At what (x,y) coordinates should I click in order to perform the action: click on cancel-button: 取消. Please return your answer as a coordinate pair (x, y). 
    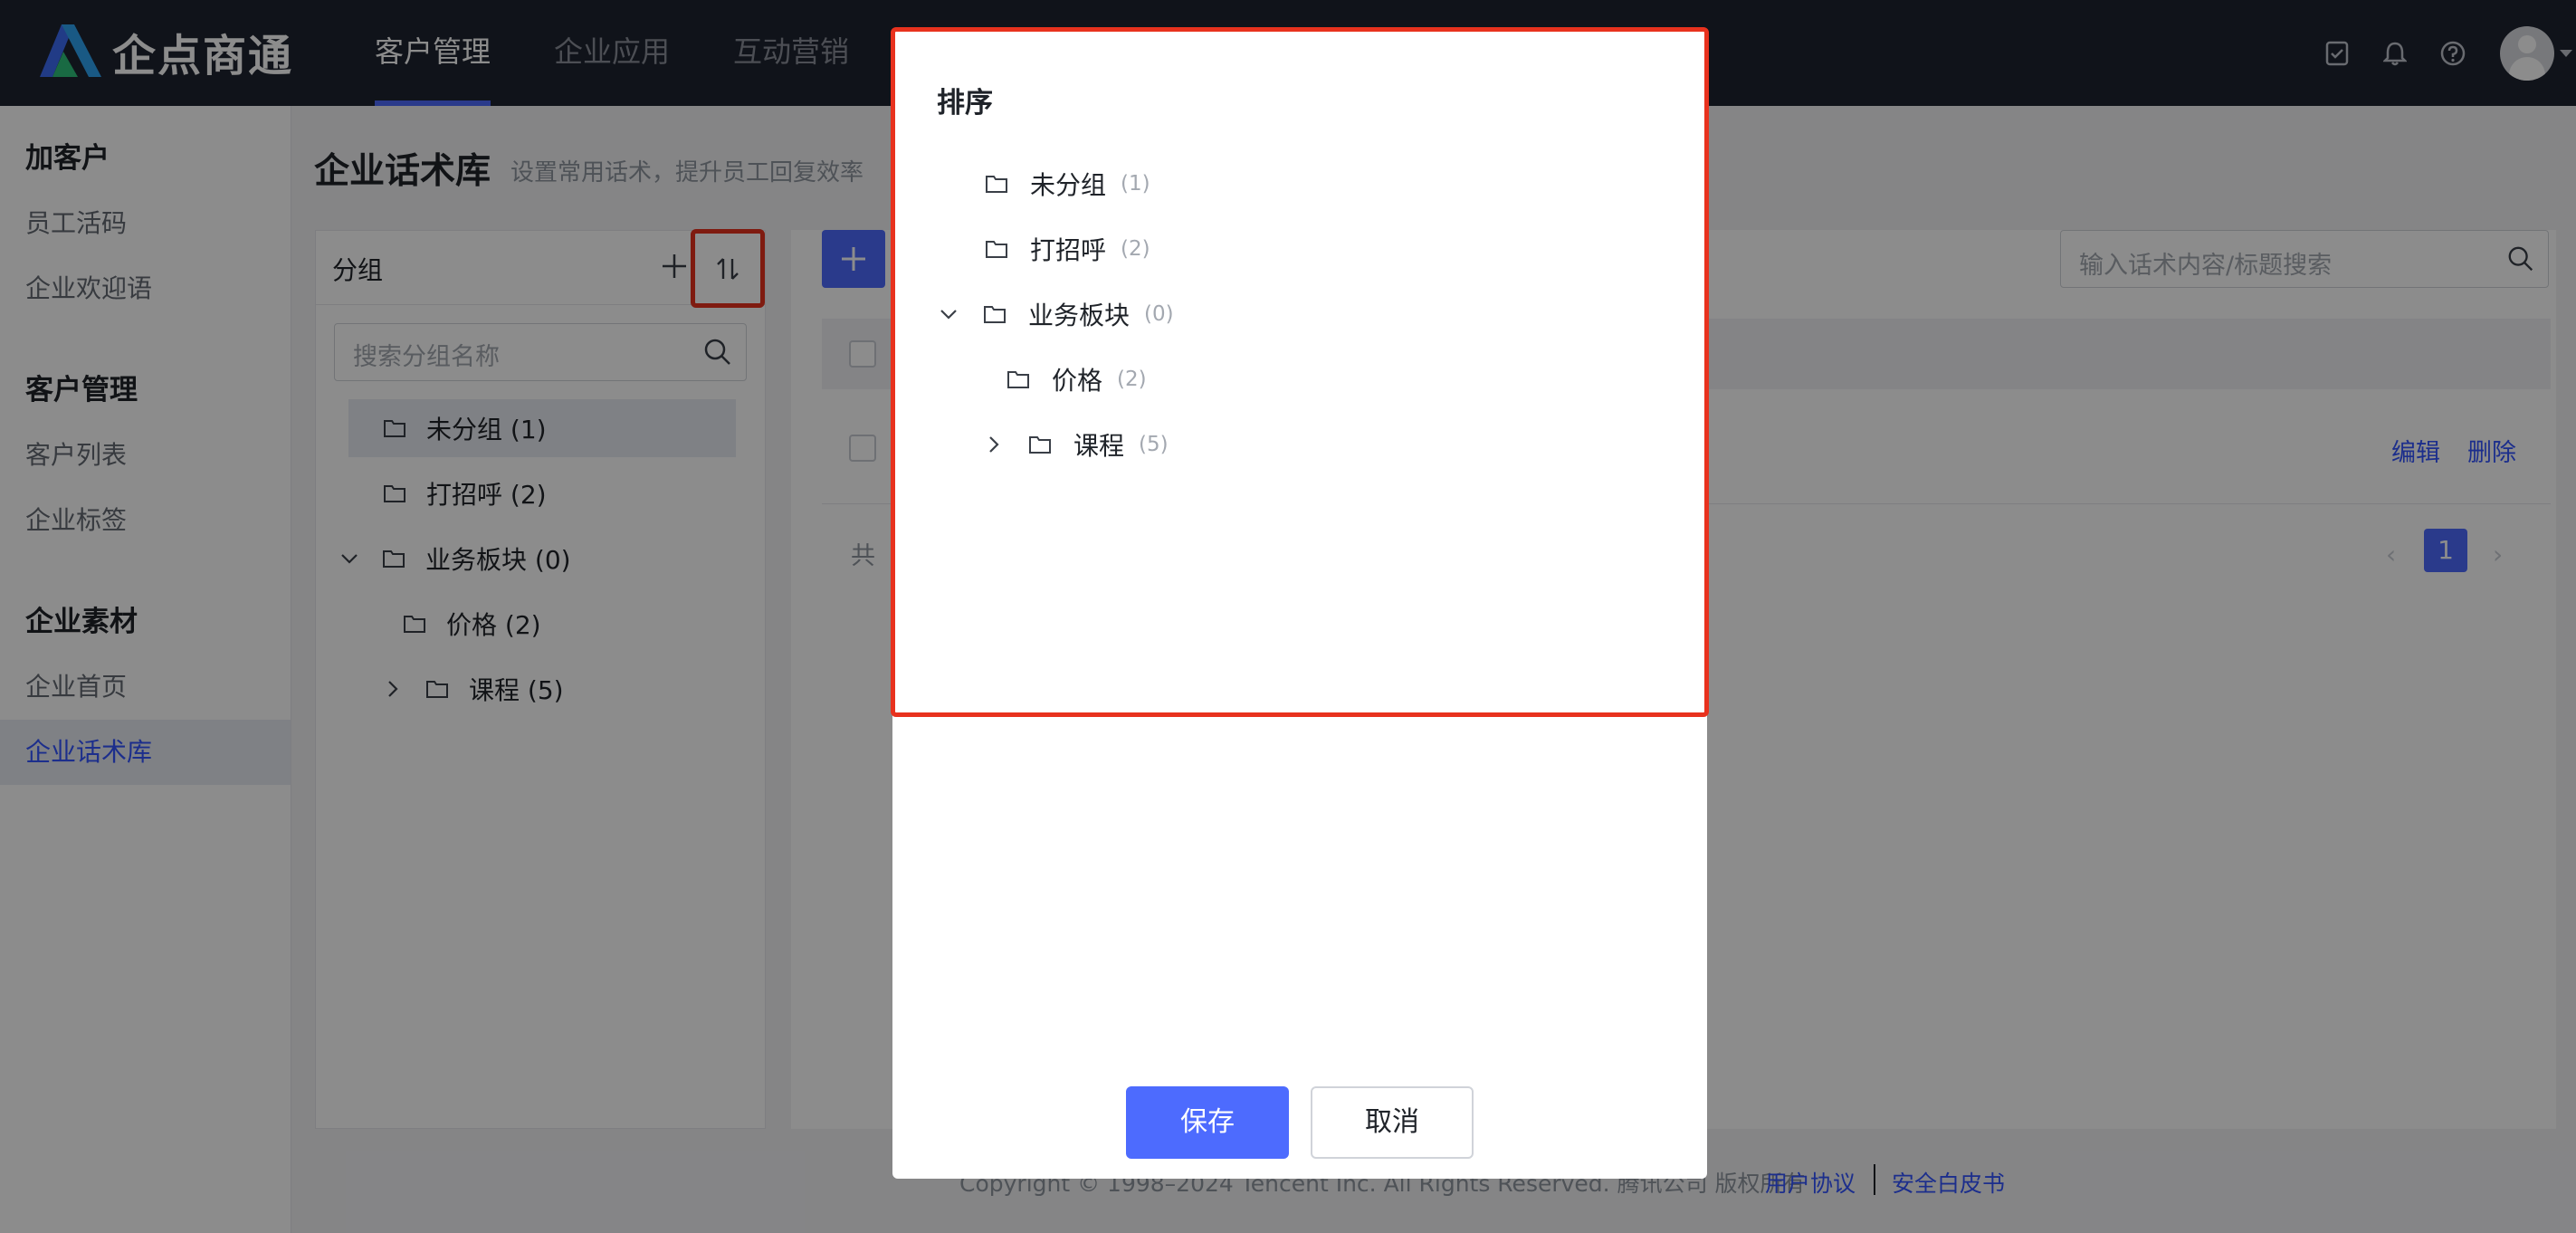
    Looking at the image, I should click on (1393, 1122).